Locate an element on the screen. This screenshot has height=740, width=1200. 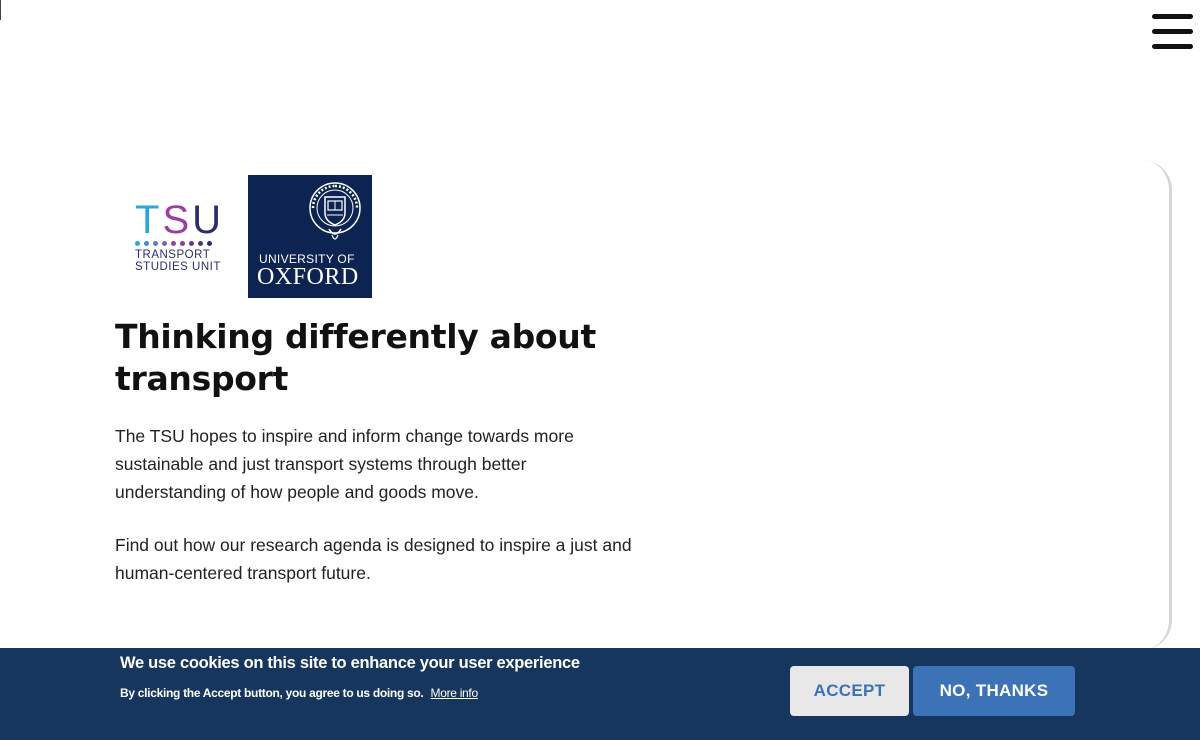
tsu-logo-letters: TSU is located at coordinates (180, 220).